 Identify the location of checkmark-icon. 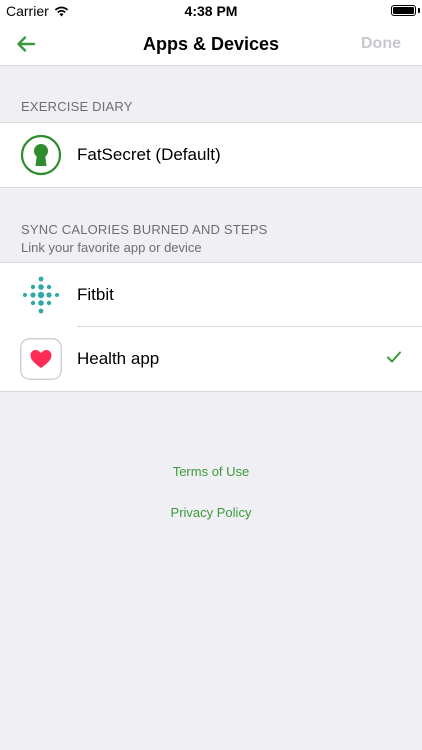
(394, 357).